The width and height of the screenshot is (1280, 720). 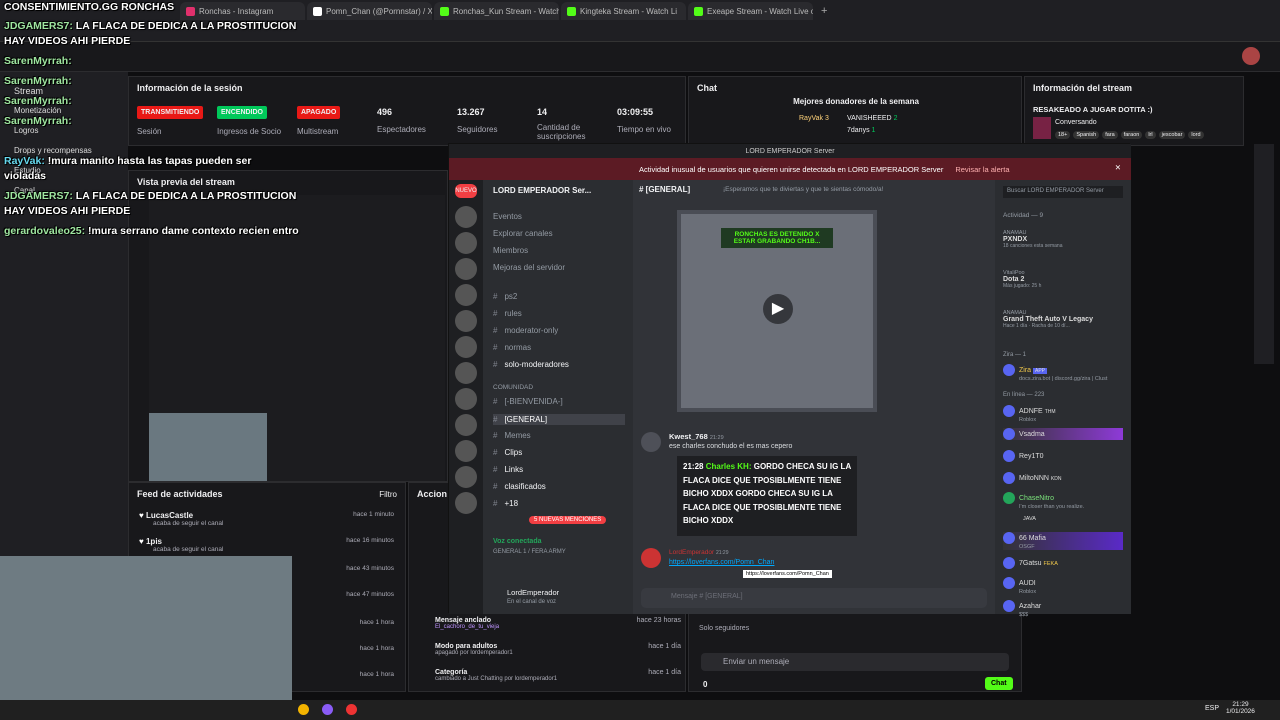 I want to click on browser-tab: Kingteka Stream - Watch Li, so click(x=623, y=11).